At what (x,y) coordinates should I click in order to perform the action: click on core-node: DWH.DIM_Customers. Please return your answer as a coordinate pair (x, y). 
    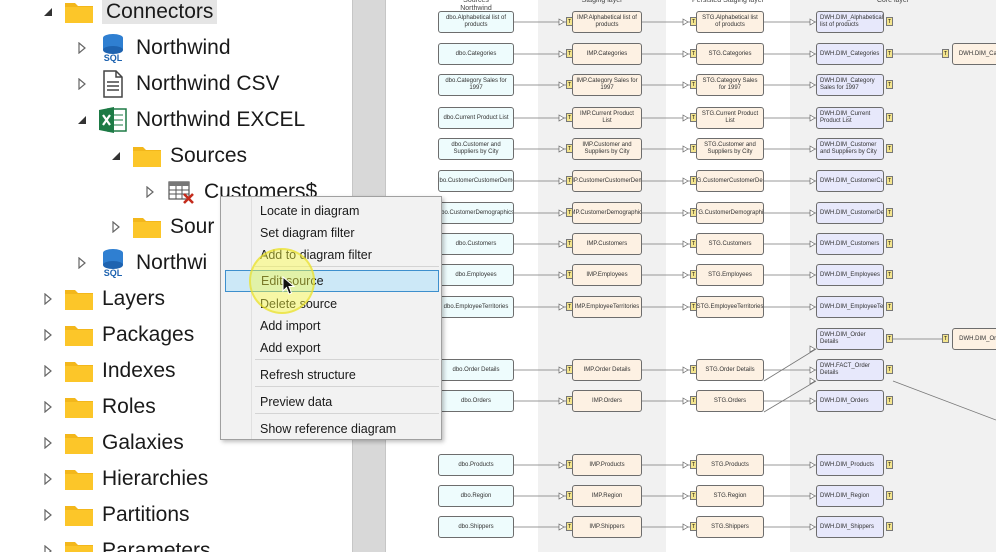
    Looking at the image, I should click on (850, 244).